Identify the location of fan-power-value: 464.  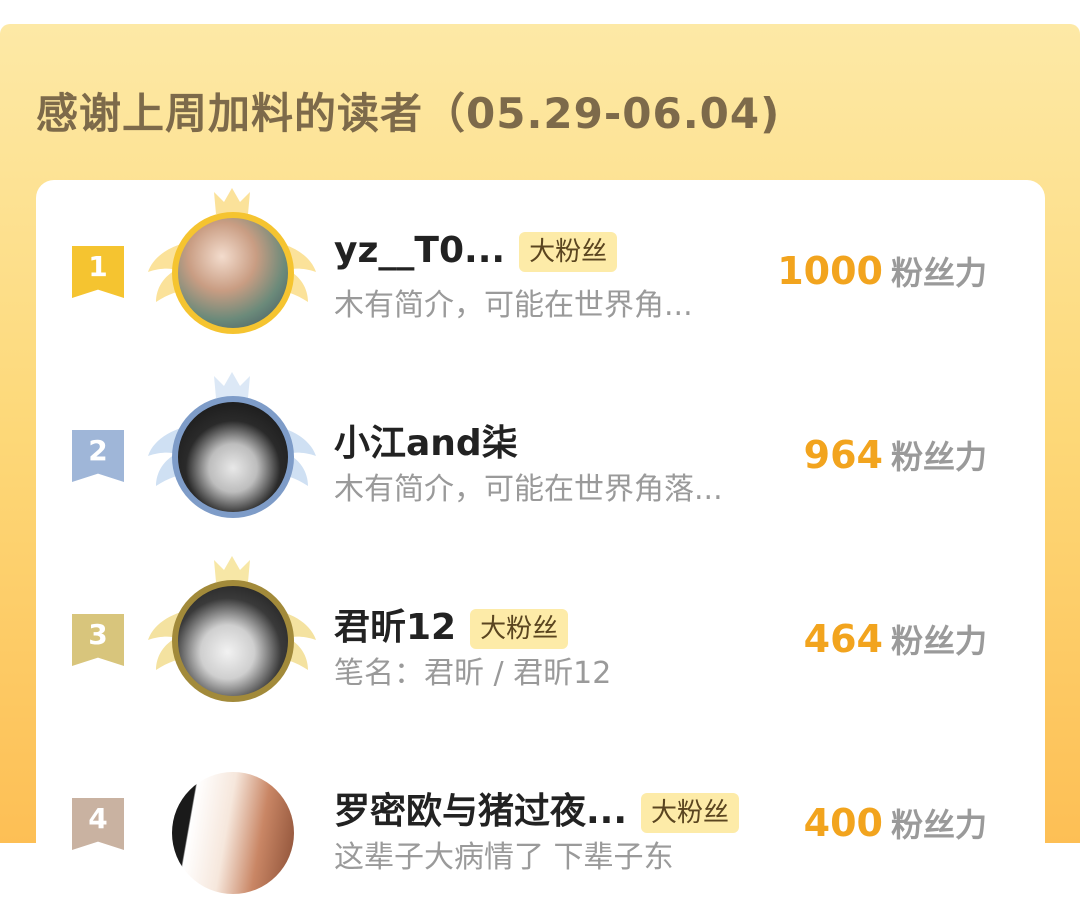
(843, 639).